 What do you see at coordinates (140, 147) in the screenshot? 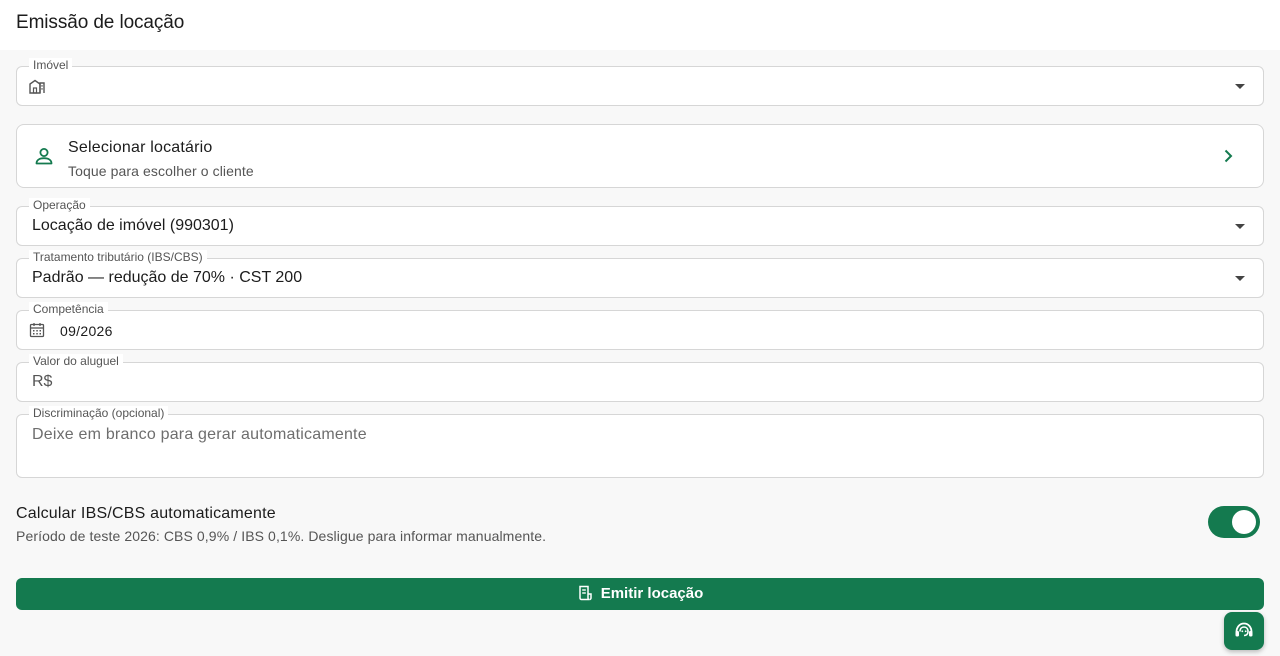
I see `tenant-picker-title: Selecionar locatário` at bounding box center [140, 147].